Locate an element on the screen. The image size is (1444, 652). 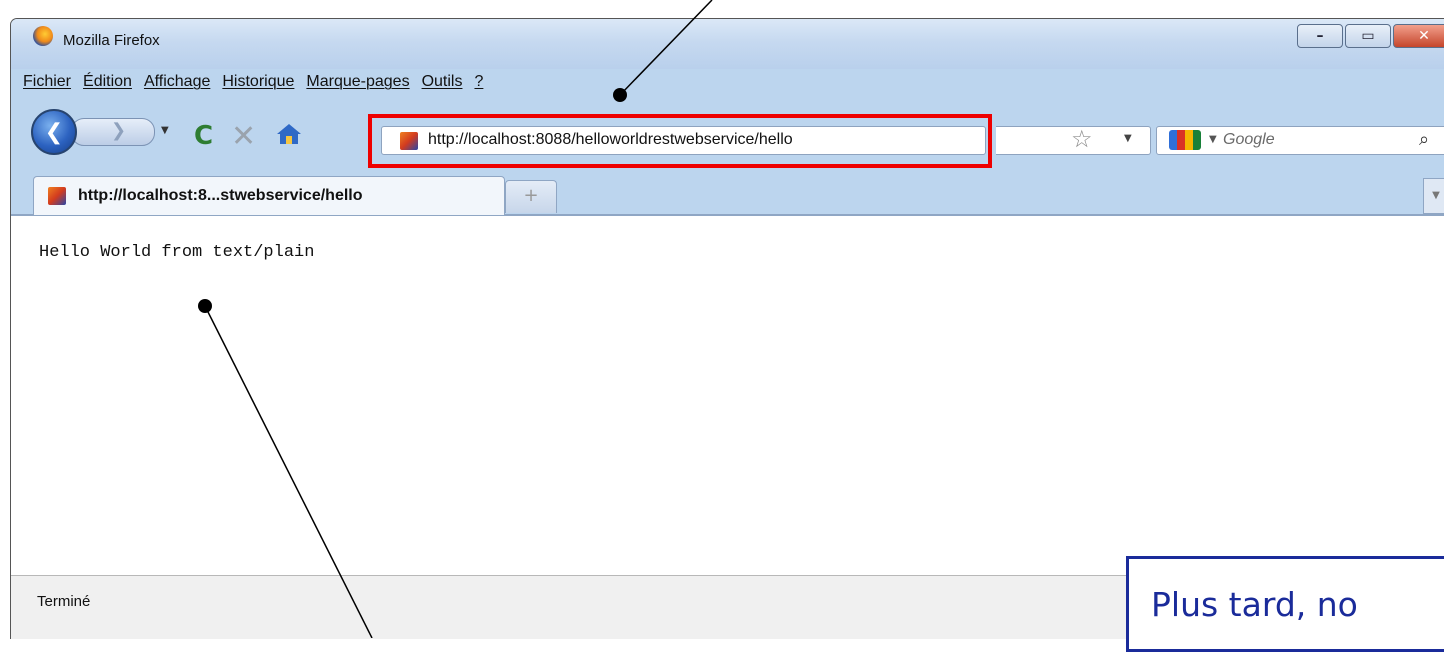
google-search-engine-icon is located at coordinates (1185, 140).